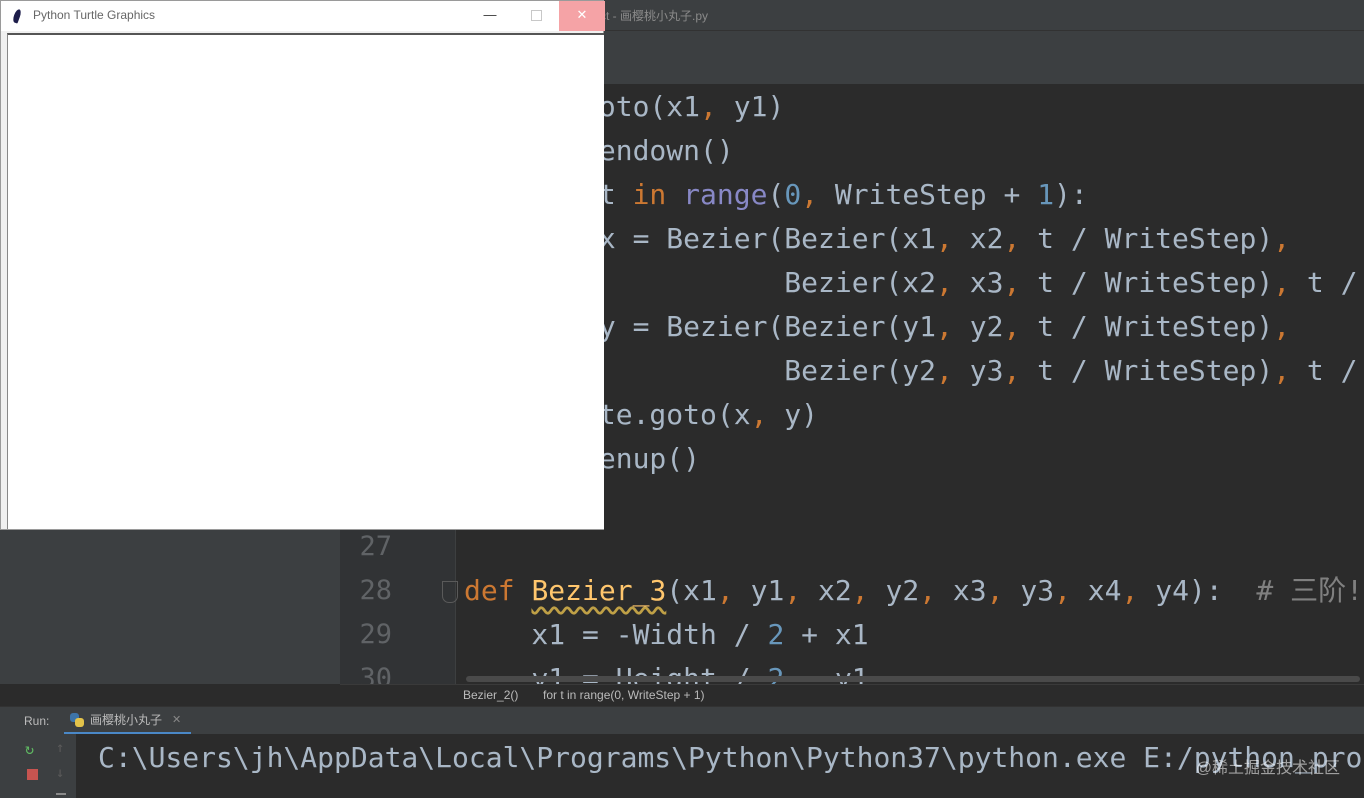 This screenshot has height=798, width=1364. Describe the element at coordinates (94, 15) in the screenshot. I see `turtle-window-title: Python Turtle Graphics` at that location.